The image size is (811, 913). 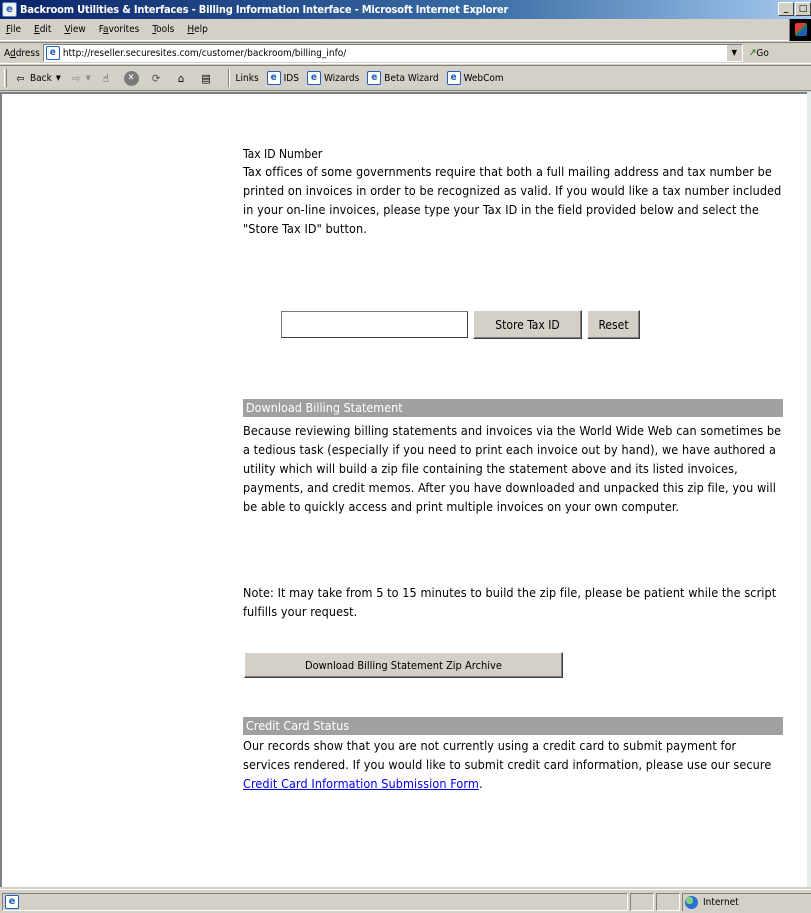 What do you see at coordinates (119, 29) in the screenshot?
I see `menu-favorites: Favorites` at bounding box center [119, 29].